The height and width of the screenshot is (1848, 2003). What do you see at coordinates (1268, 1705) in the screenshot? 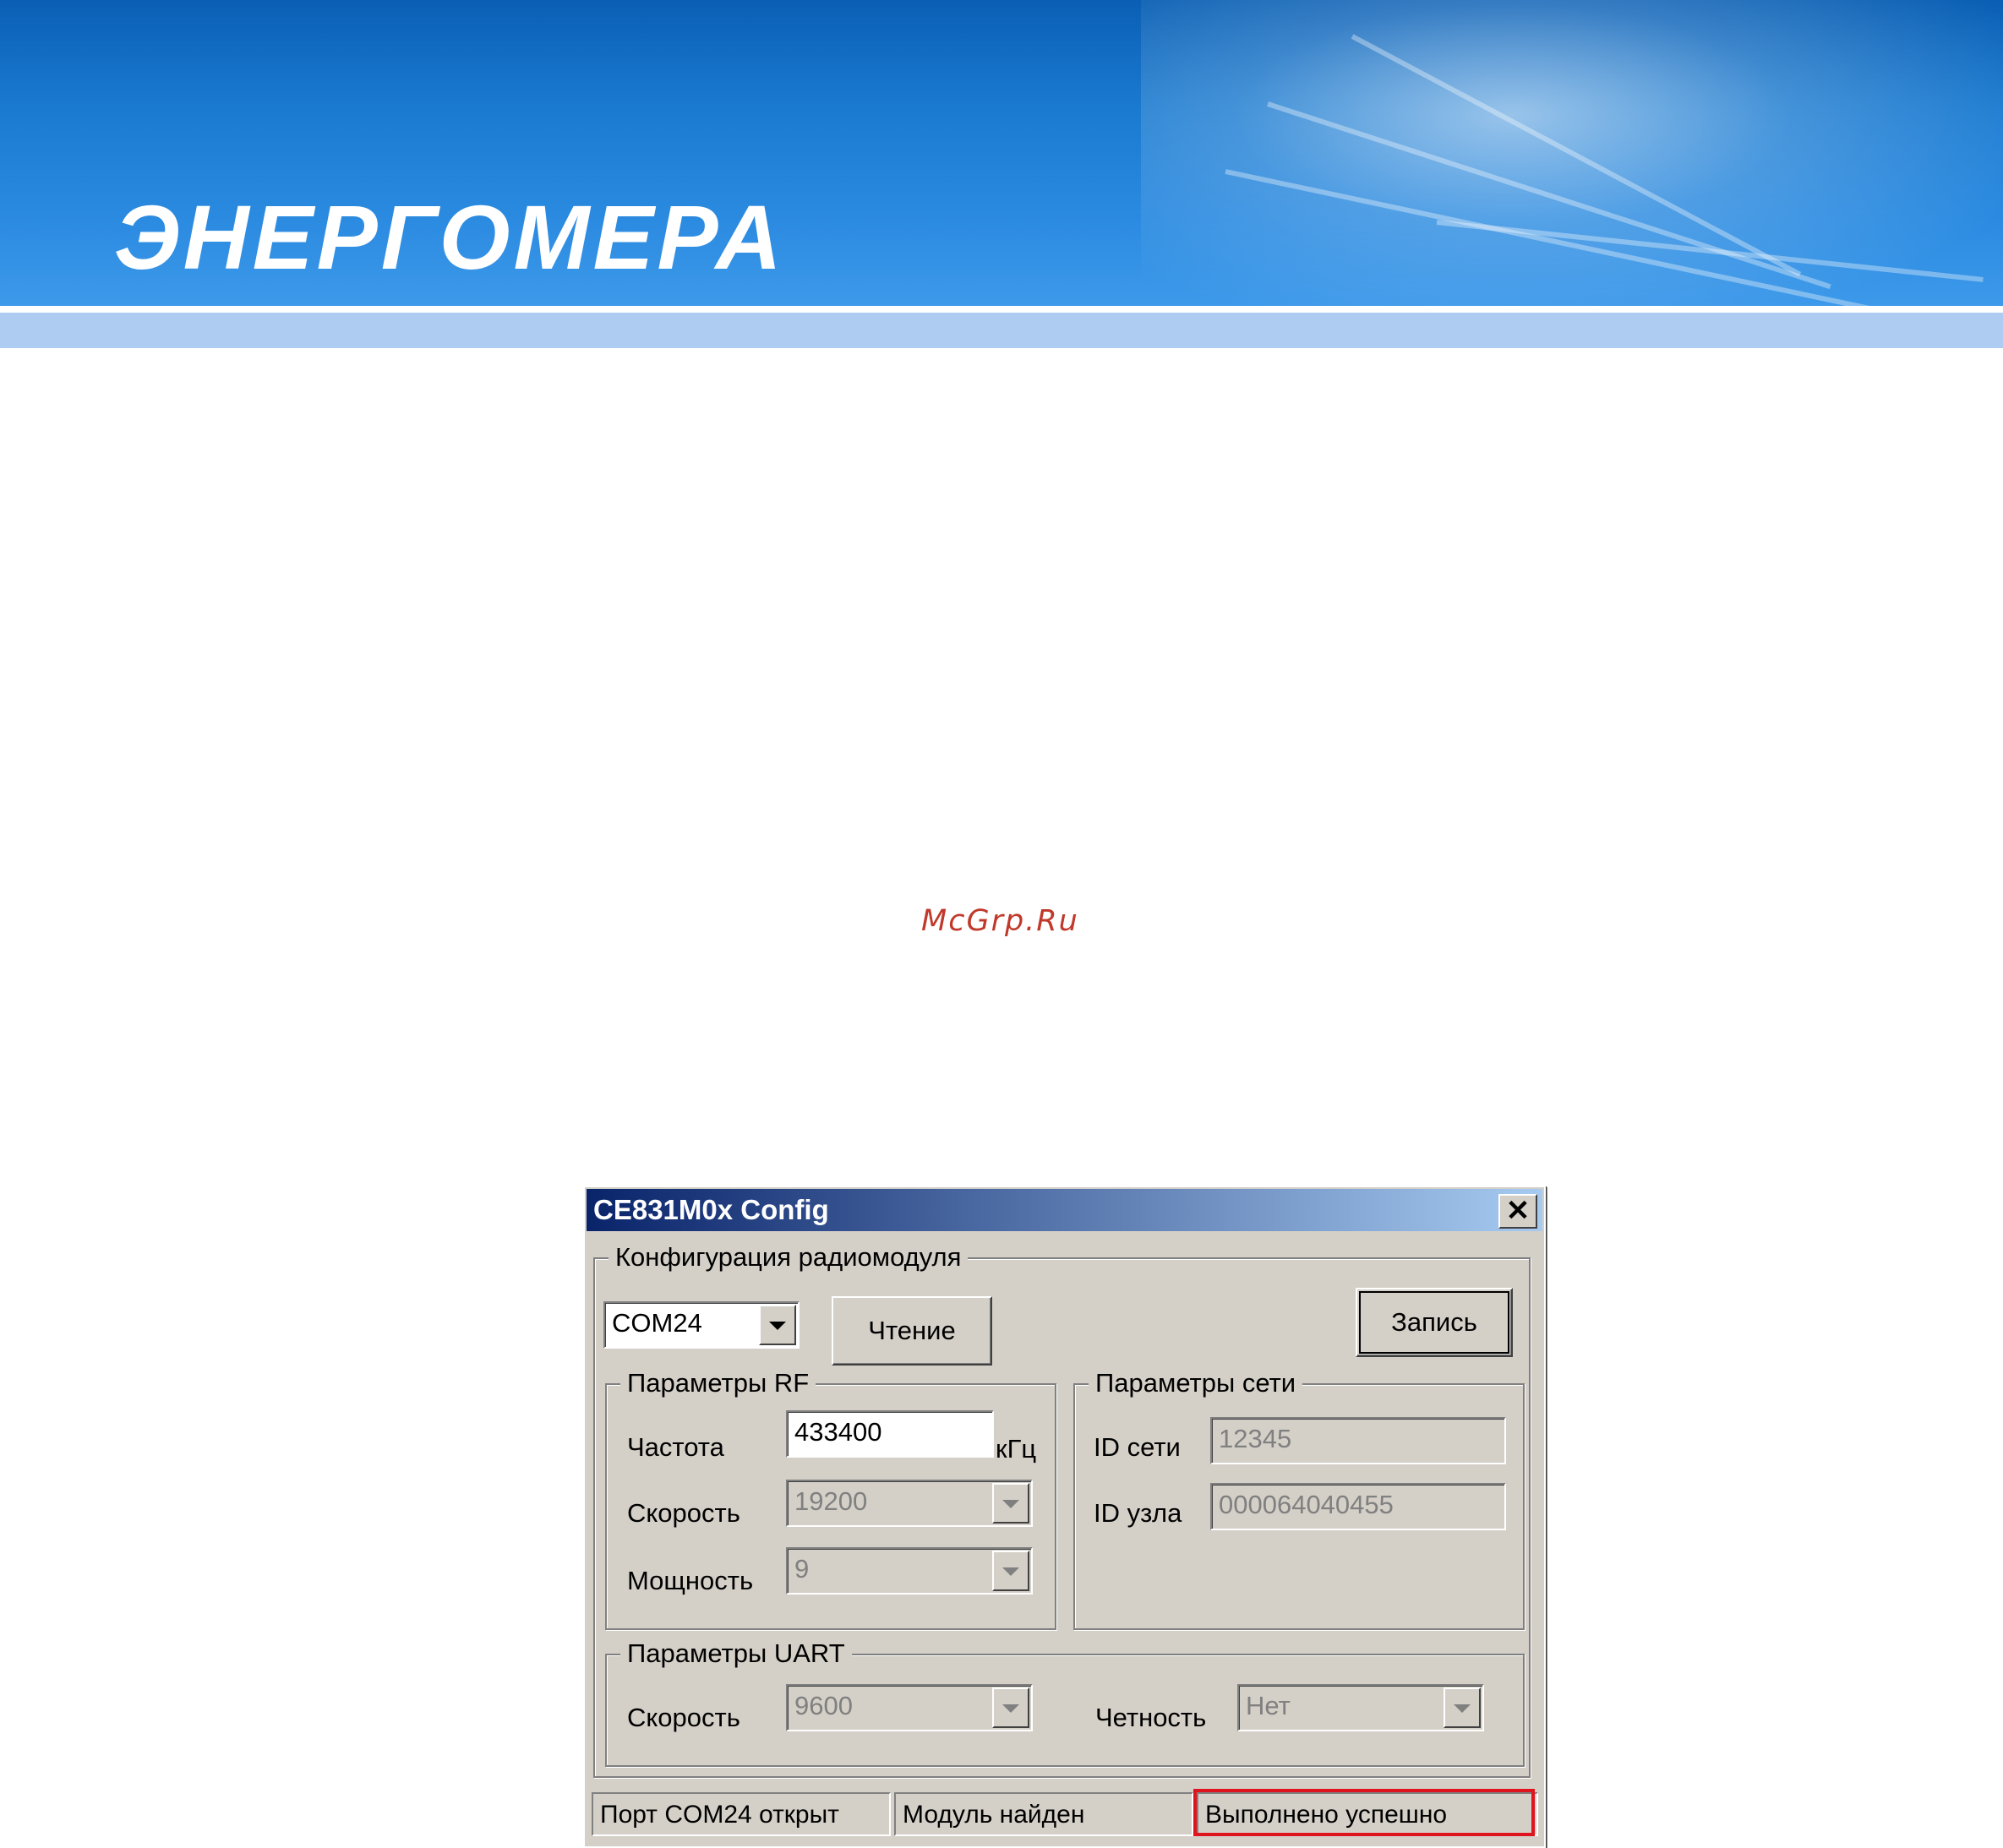
I see `parity-value: Нет` at bounding box center [1268, 1705].